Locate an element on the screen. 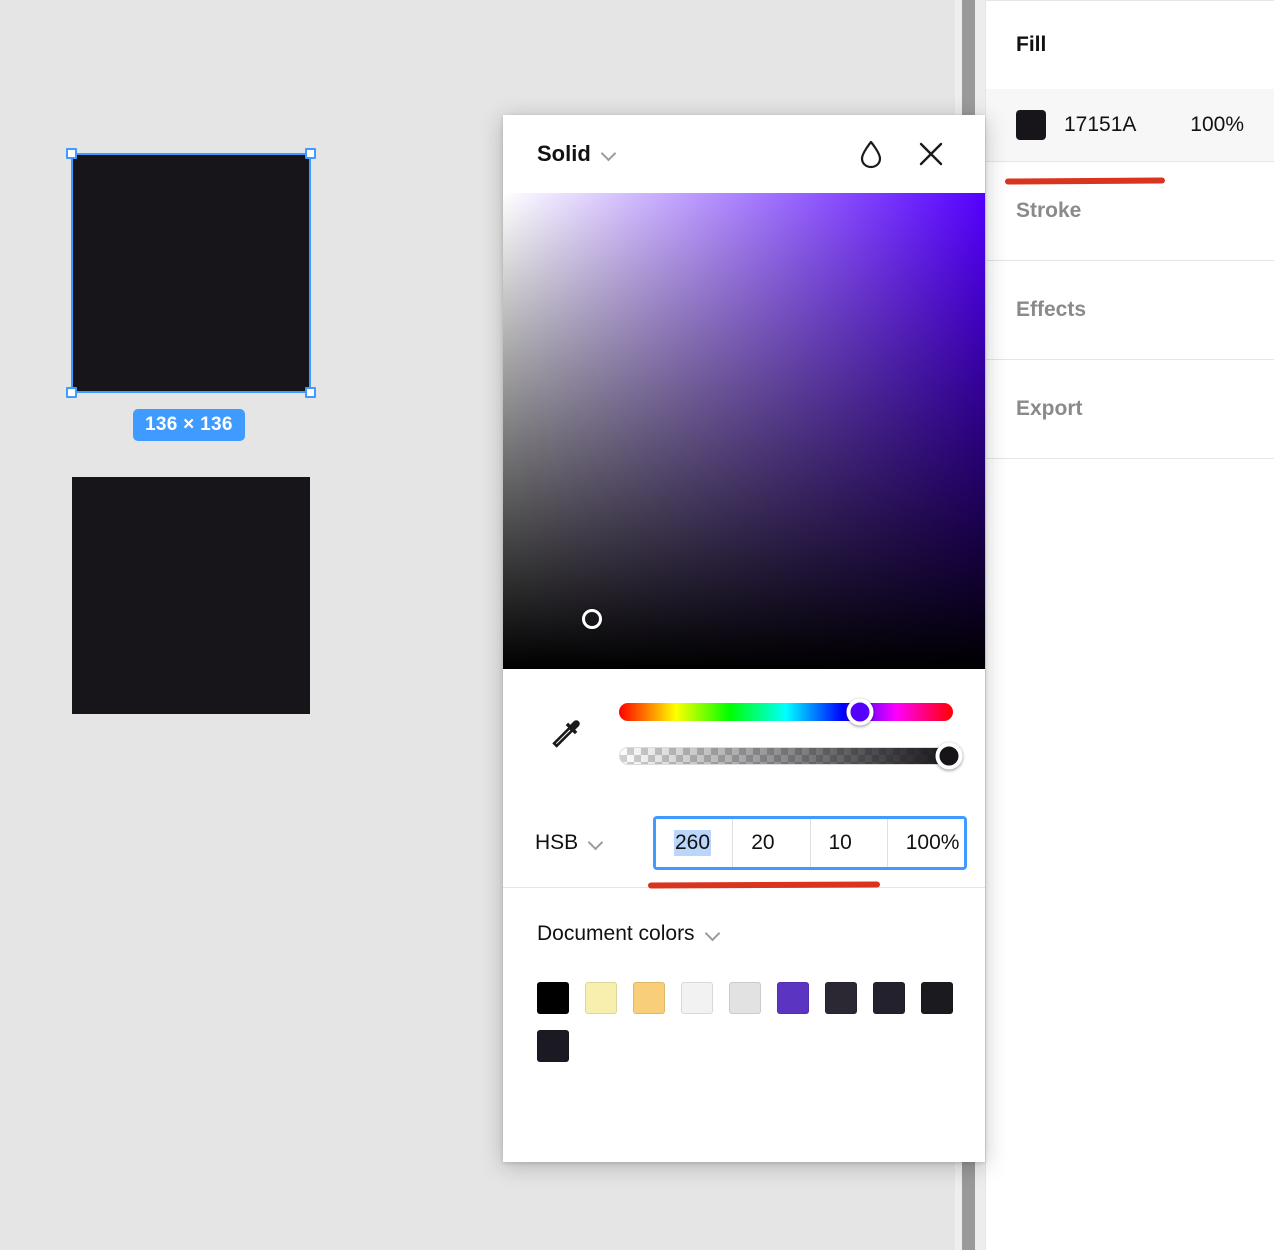 The width and height of the screenshot is (1274, 1250). selection-handle-bottom-left is located at coordinates (71, 392).